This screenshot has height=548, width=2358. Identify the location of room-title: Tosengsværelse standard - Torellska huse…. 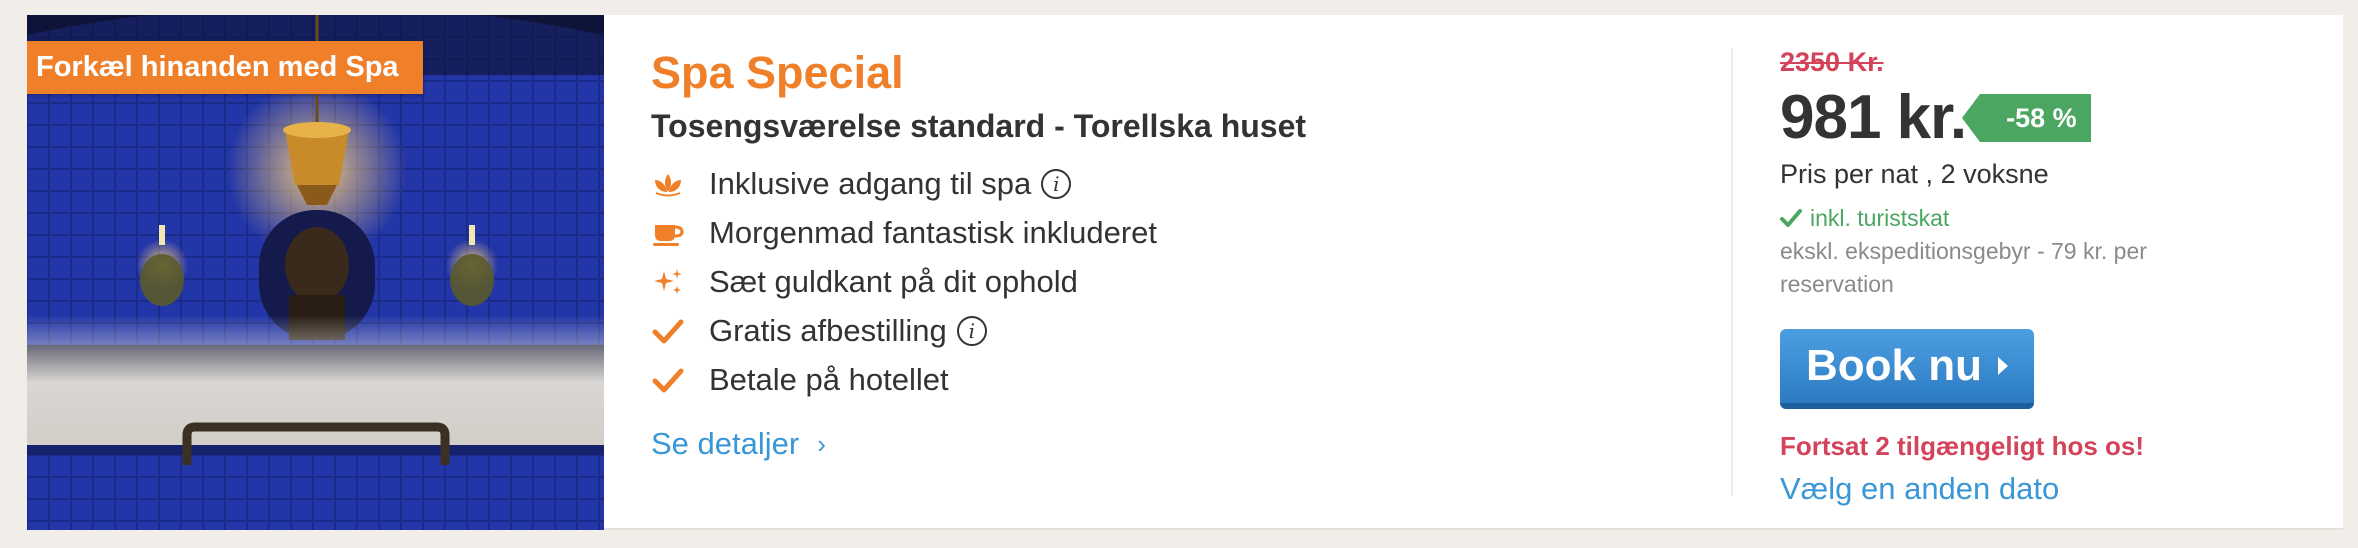
(979, 126).